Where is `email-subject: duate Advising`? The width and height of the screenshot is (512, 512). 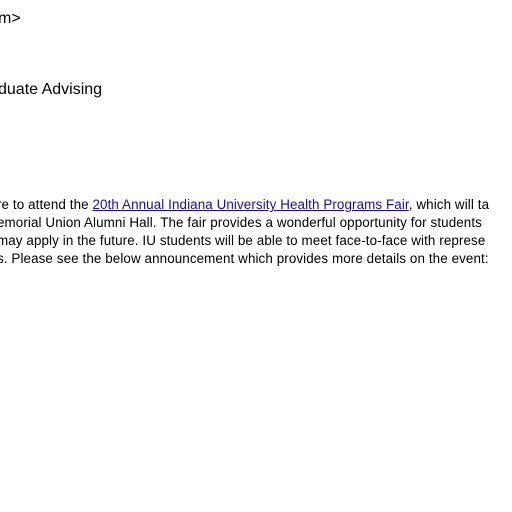 email-subject: duate Advising is located at coordinates (51, 89).